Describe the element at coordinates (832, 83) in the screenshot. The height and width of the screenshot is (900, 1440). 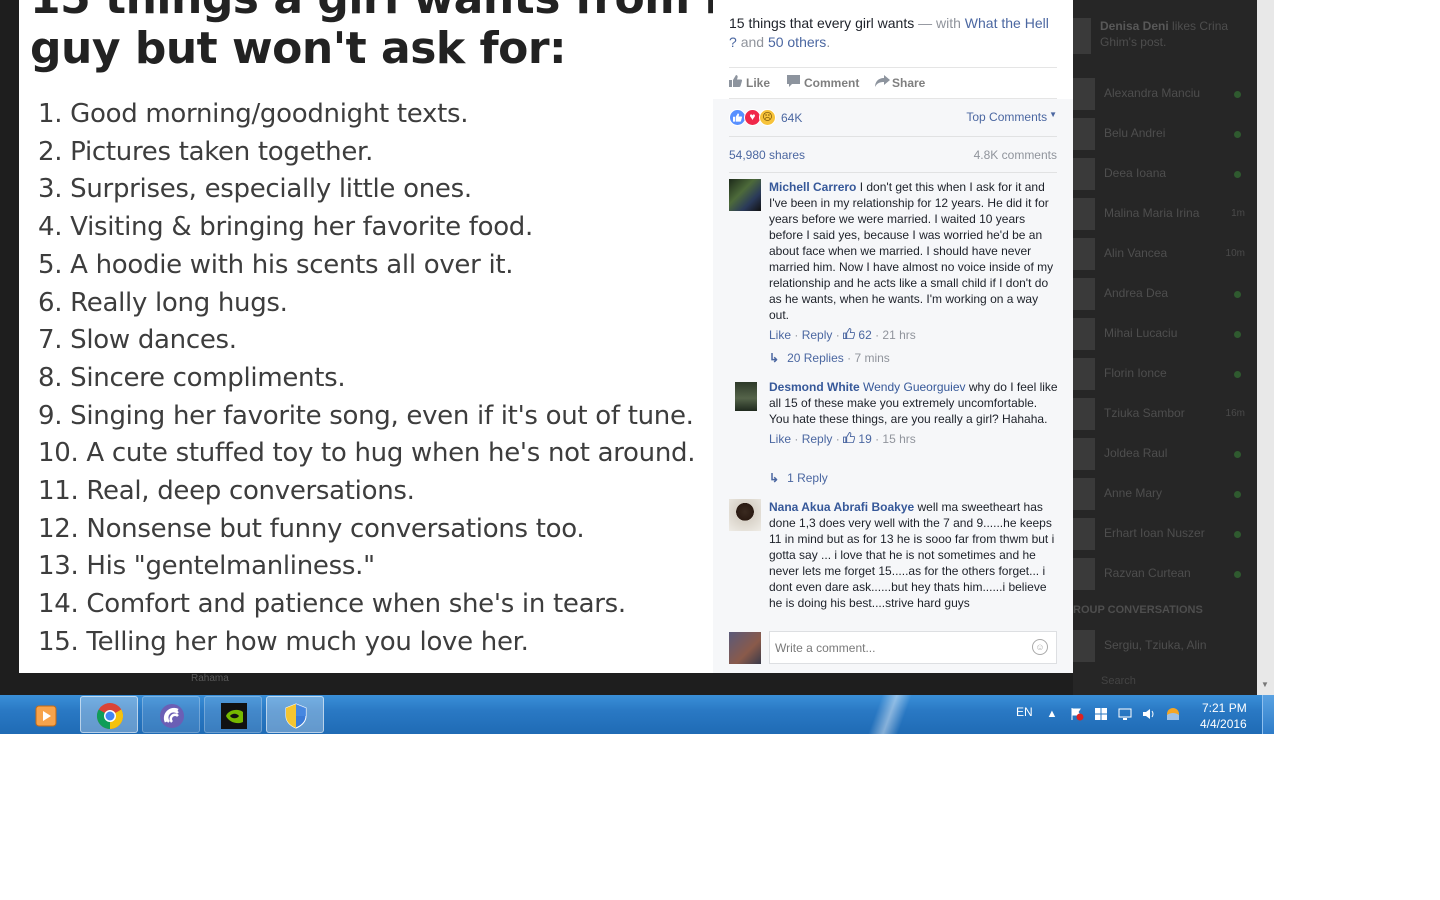
I see `comment-label: Comment` at that location.